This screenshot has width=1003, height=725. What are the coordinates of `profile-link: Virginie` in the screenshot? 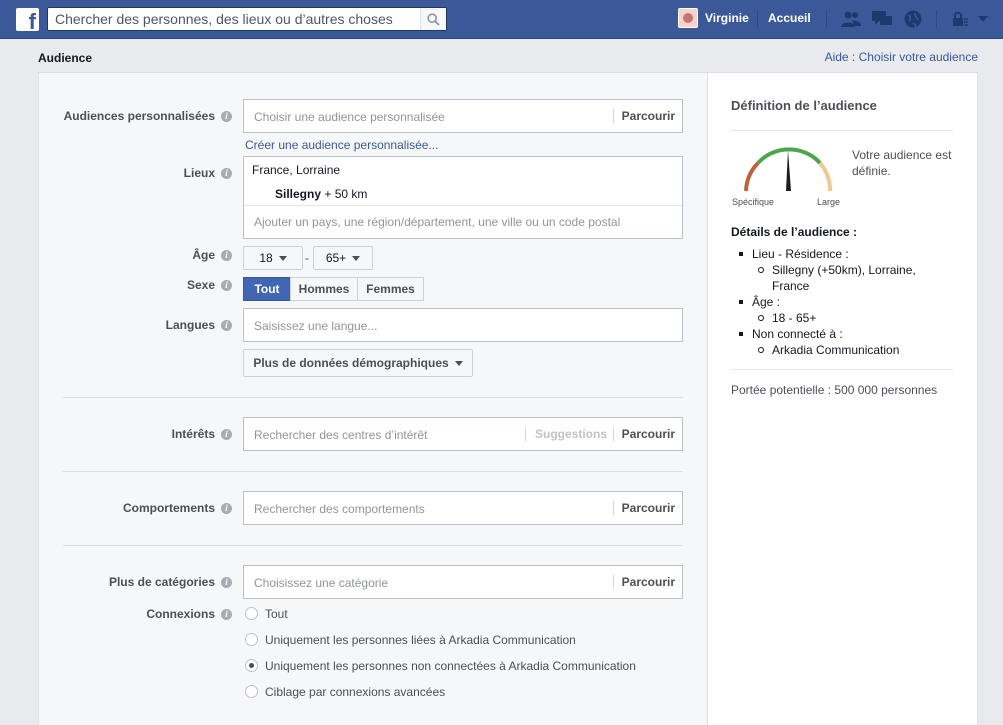 It's located at (727, 18).